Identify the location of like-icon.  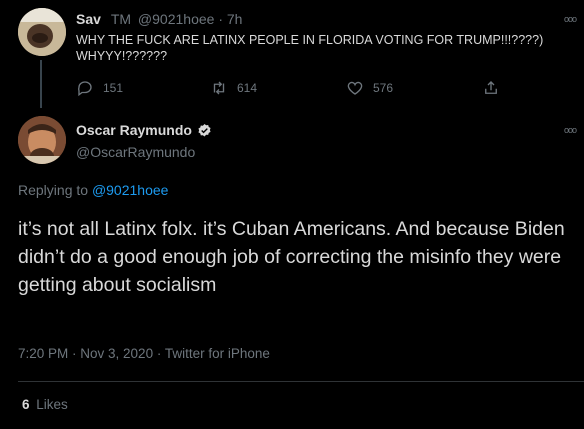
(355, 88).